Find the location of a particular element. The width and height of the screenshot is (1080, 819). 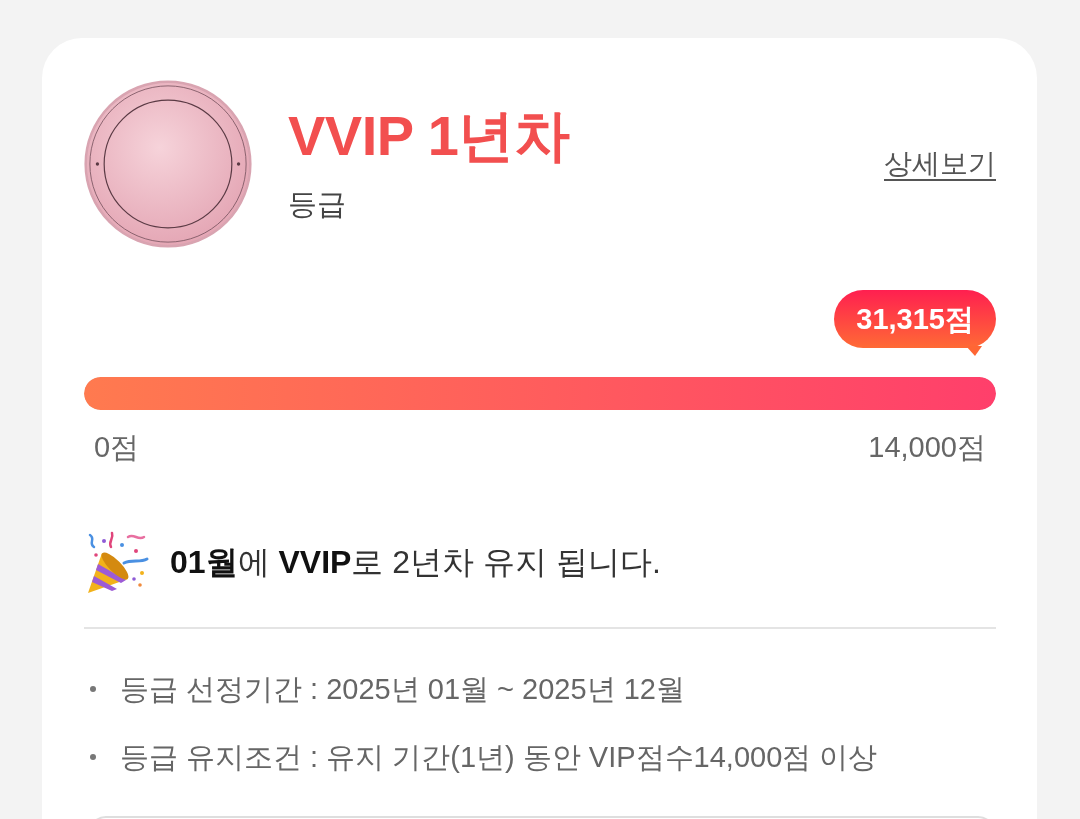

detail-text: 등급 선정기간 : 2025년 01월 ~ 2025년 12월 is located at coordinates (402, 689).